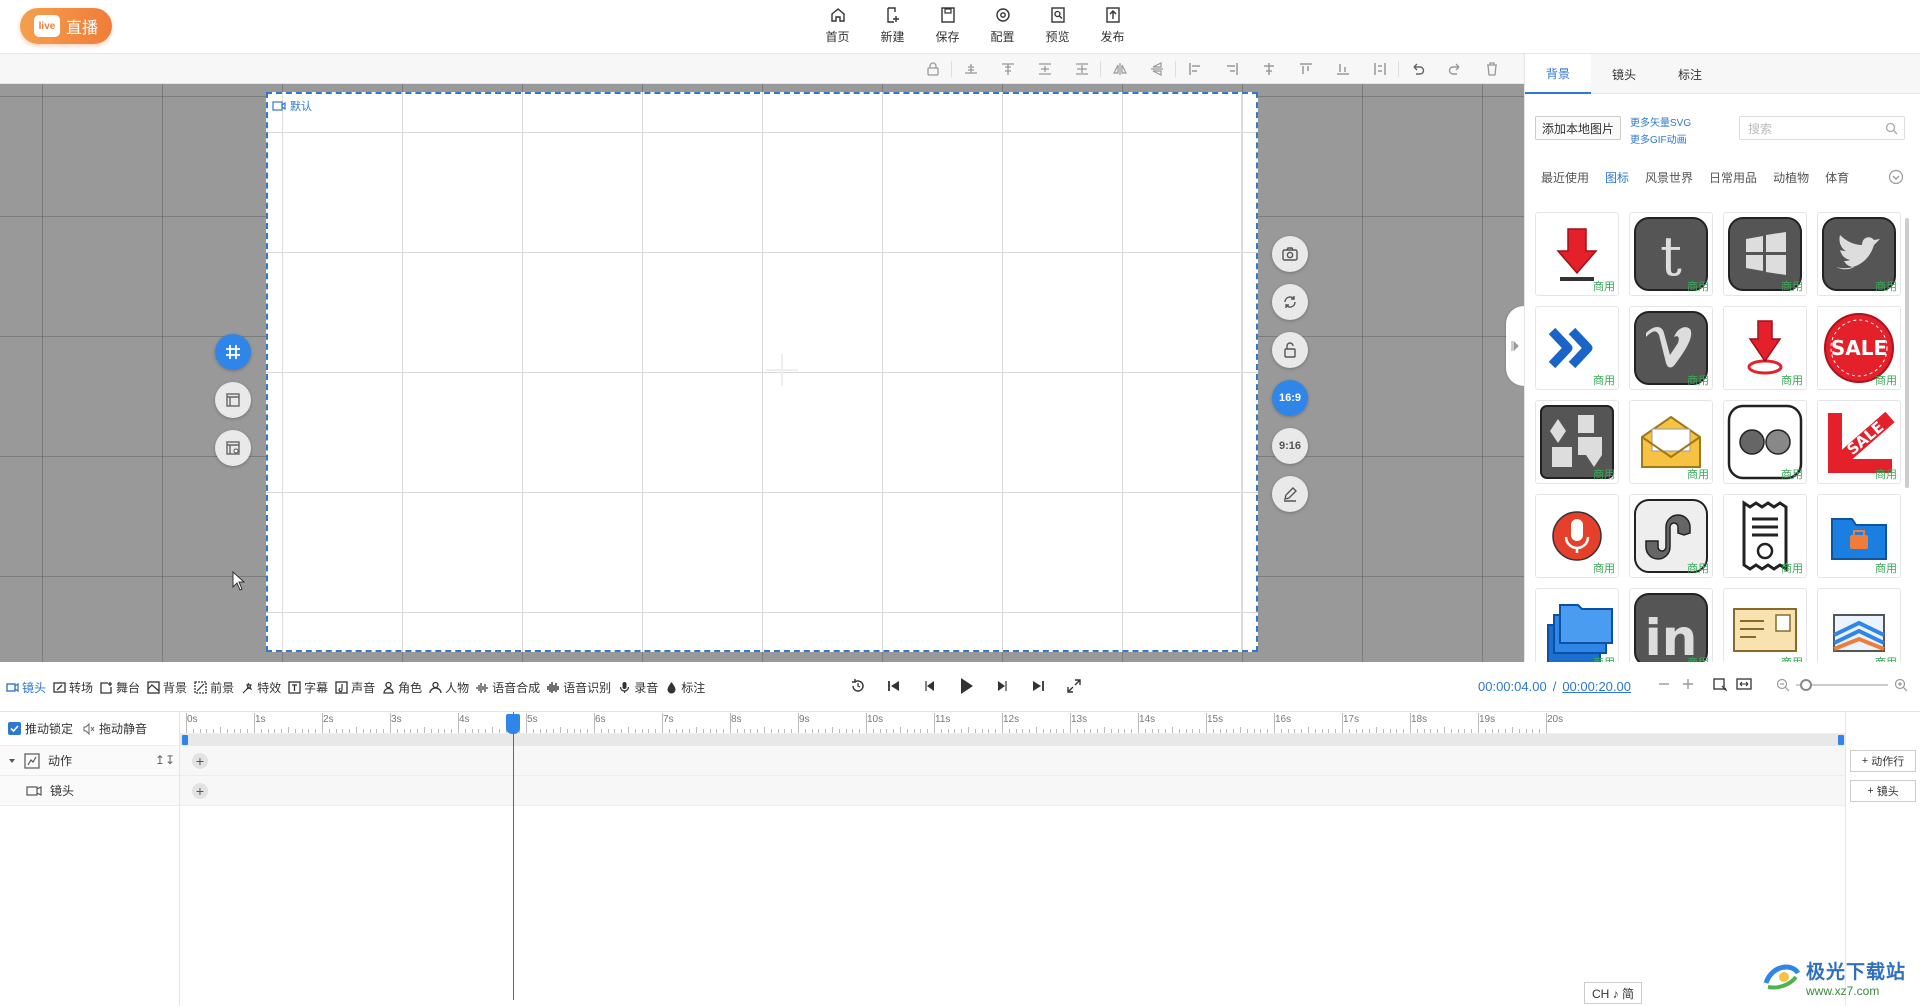 The width and height of the screenshot is (1920, 1006). Describe the element at coordinates (1379, 69) in the screenshot. I see `distribute-horizontal-icon` at that location.